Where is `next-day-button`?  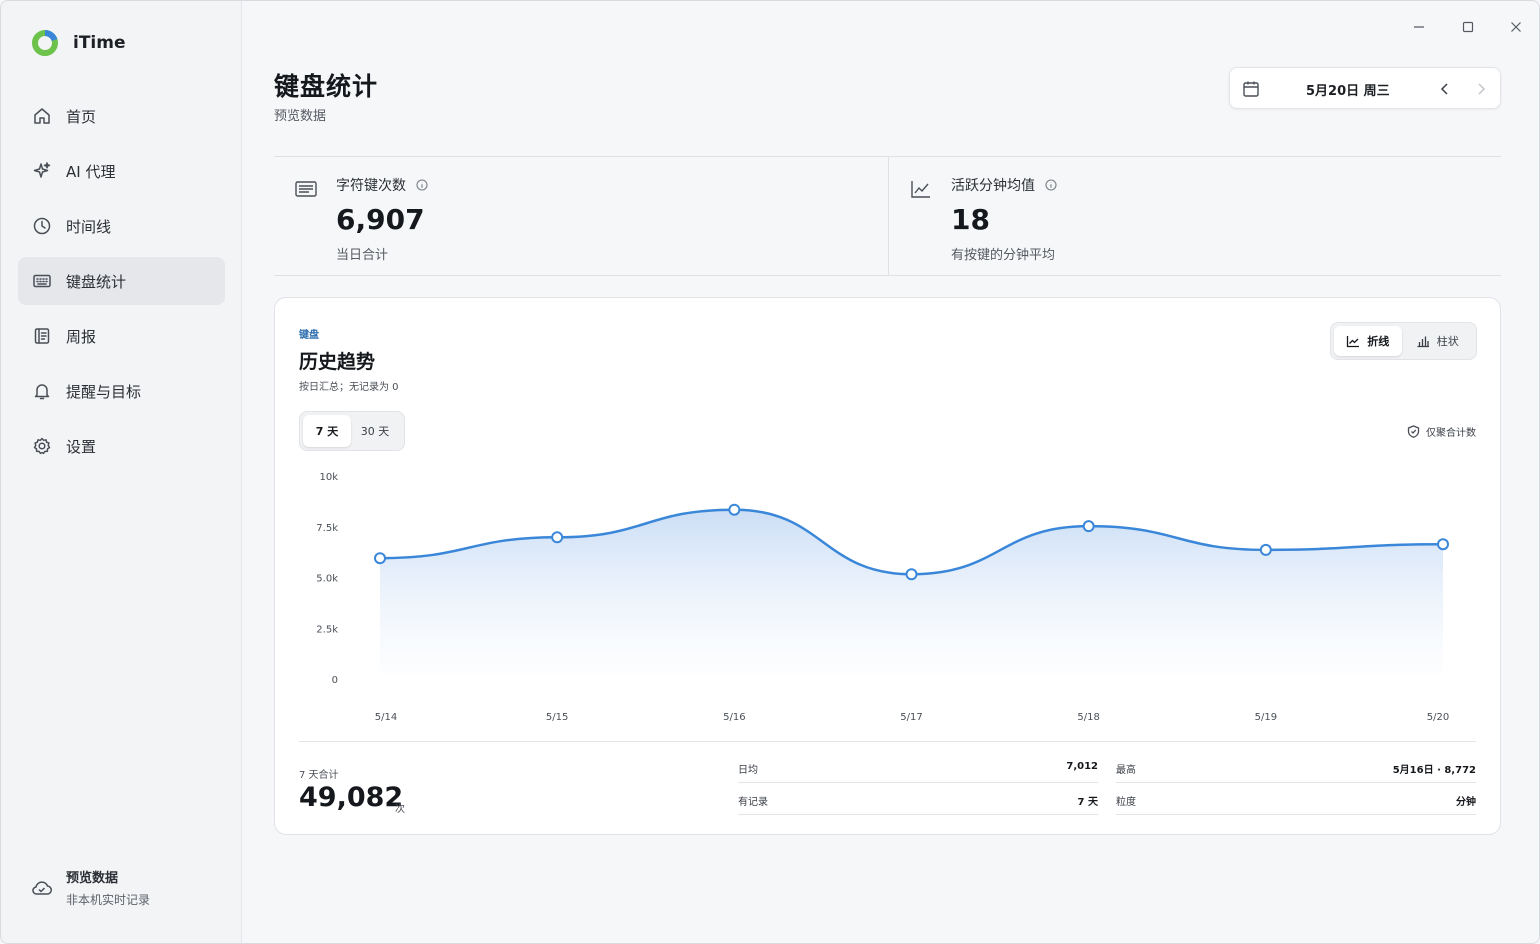
next-day-button is located at coordinates (1481, 89).